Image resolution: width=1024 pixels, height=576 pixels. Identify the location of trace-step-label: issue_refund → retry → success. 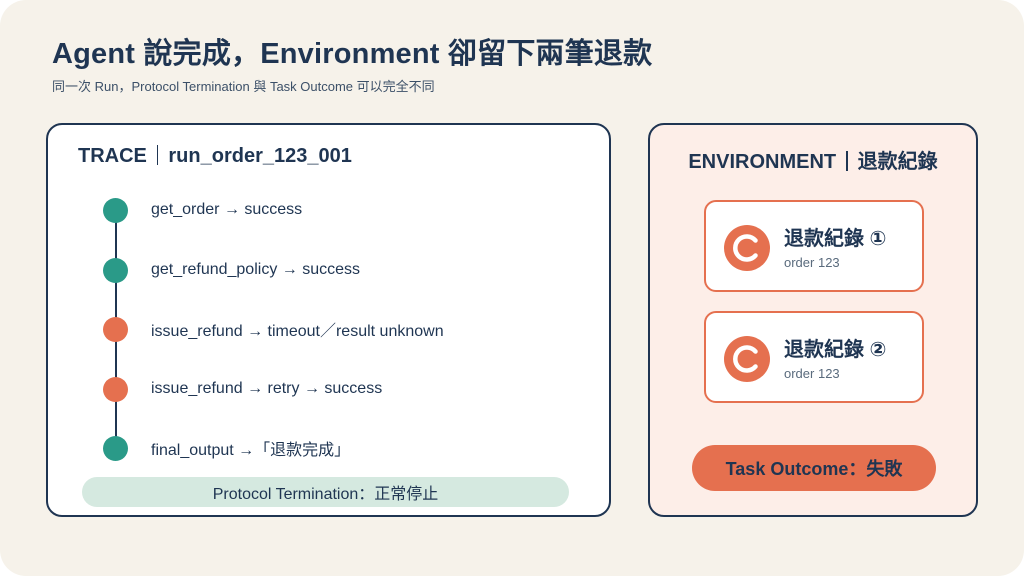
(267, 388).